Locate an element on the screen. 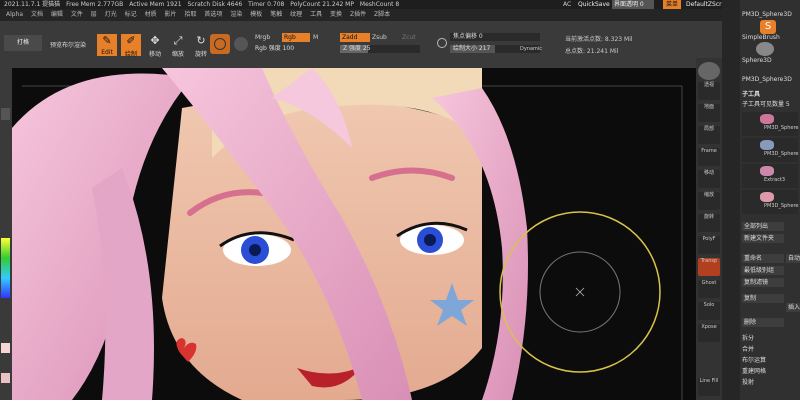 This screenshot has width=800, height=400. main-color-swatch is located at coordinates (5, 348).